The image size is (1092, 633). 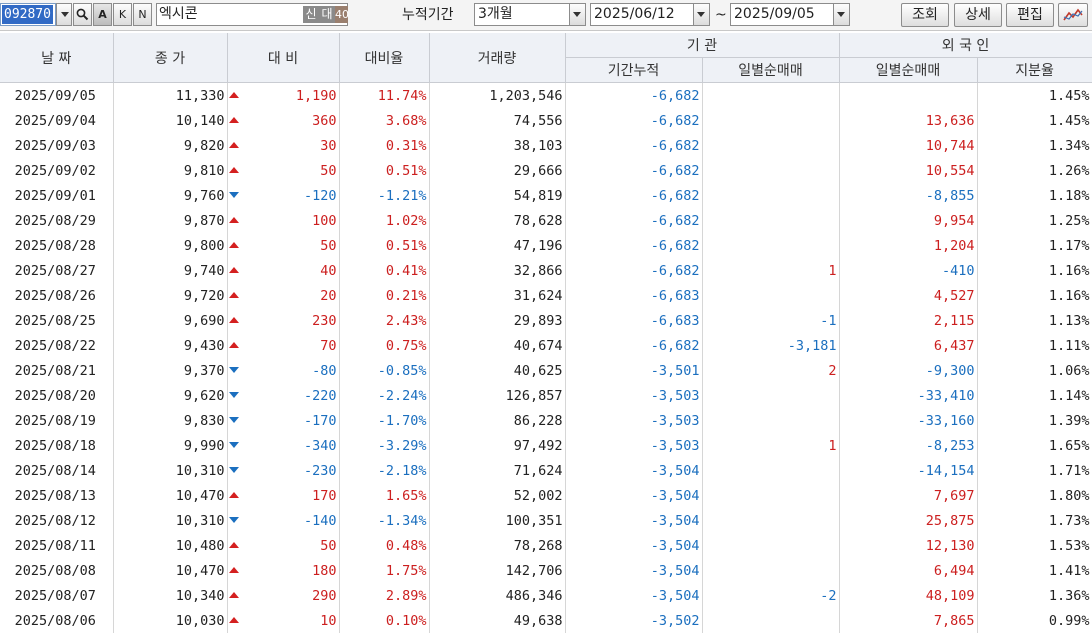 I want to click on date-cell-value: 2025/08/19, so click(x=55, y=421).